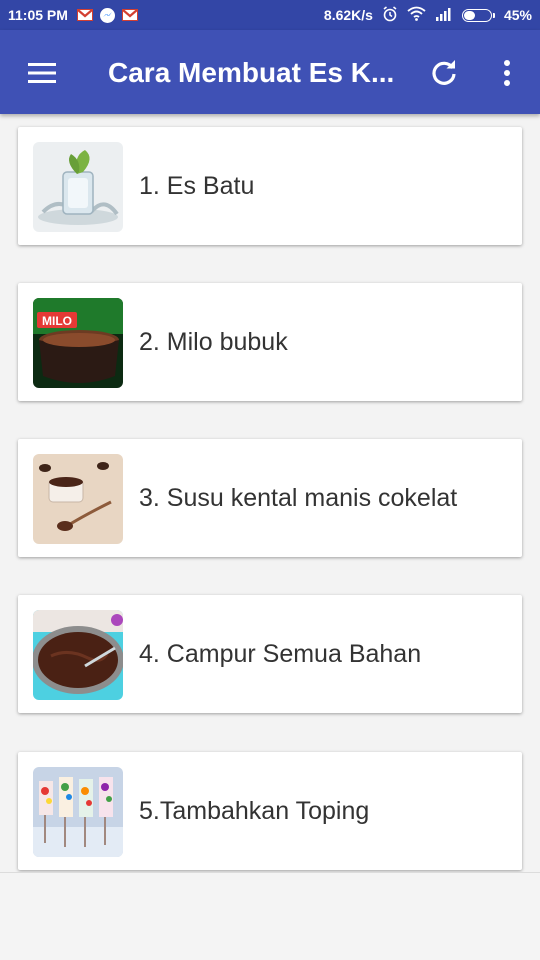  I want to click on list-item: 4. Campur Semua Bahan, so click(270, 654).